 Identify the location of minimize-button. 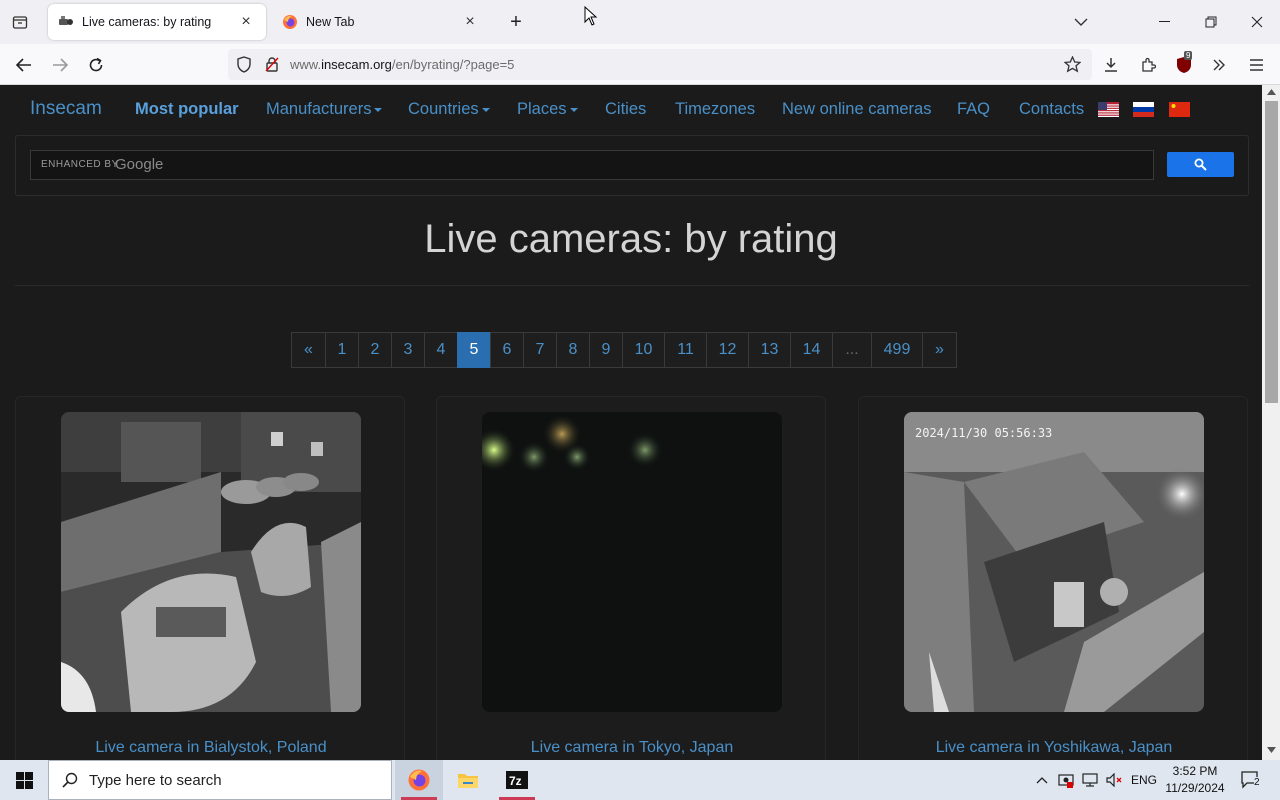
(1165, 22).